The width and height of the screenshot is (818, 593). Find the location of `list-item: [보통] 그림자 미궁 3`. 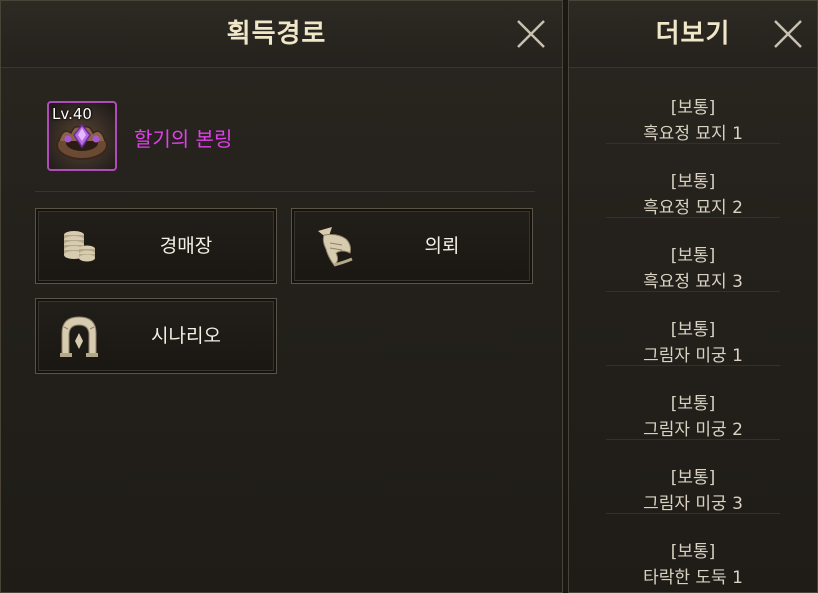

list-item: [보통] 그림자 미궁 3 is located at coordinates (693, 476).